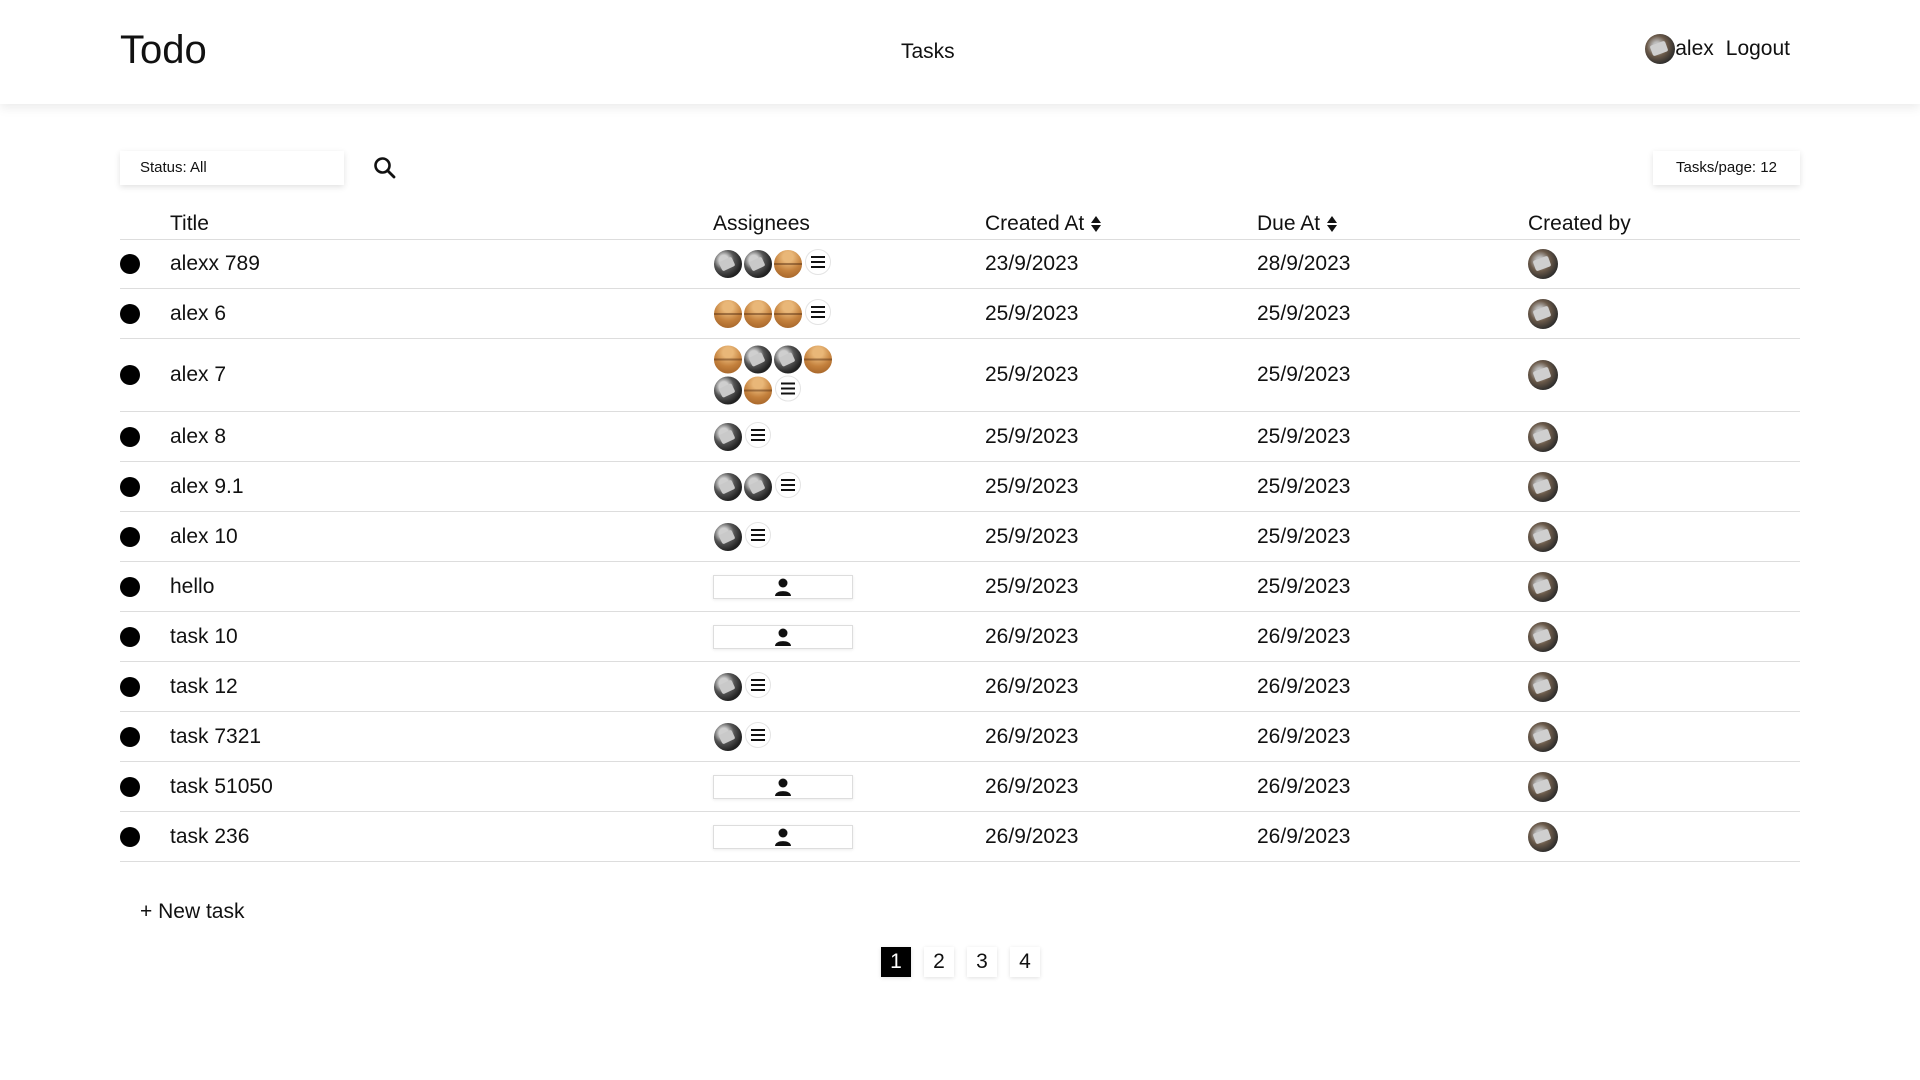 This screenshot has height=1080, width=1920. What do you see at coordinates (198, 437) in the screenshot?
I see `task-title: alex 8` at bounding box center [198, 437].